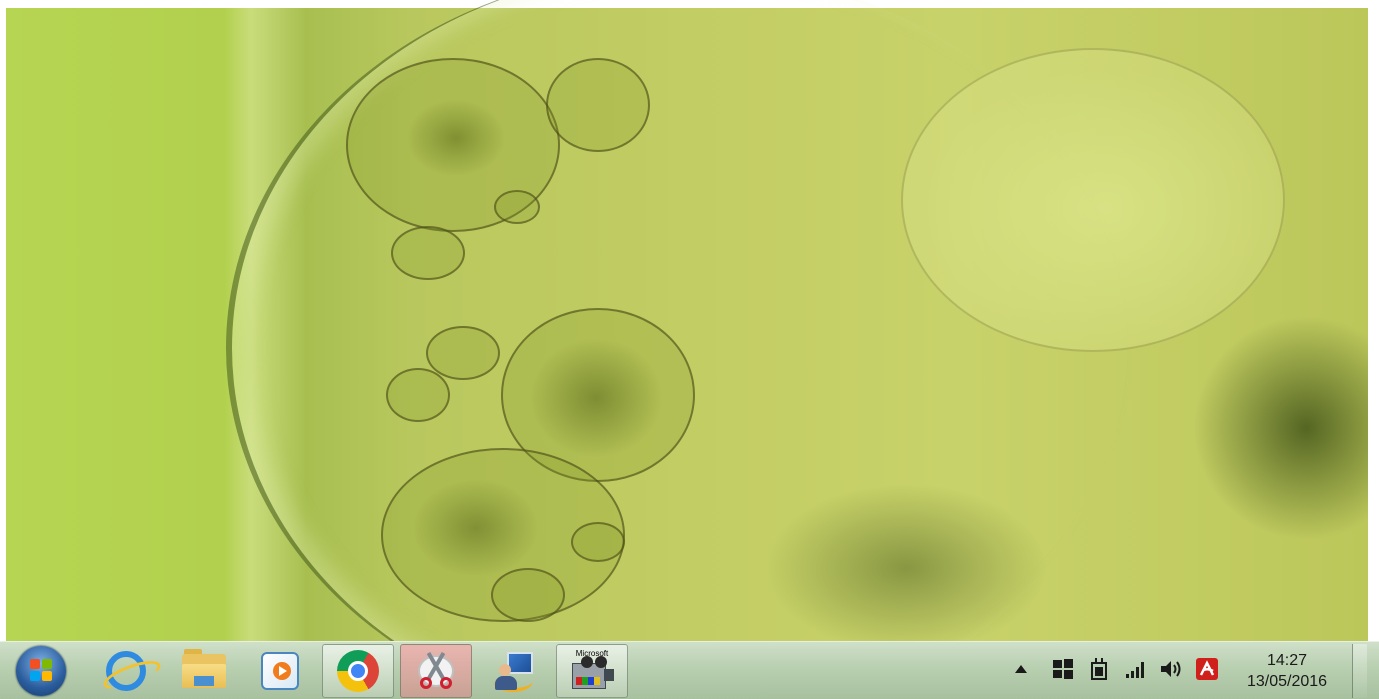 The width and height of the screenshot is (1379, 699). I want to click on power-tray-icon, so click(1099, 669).